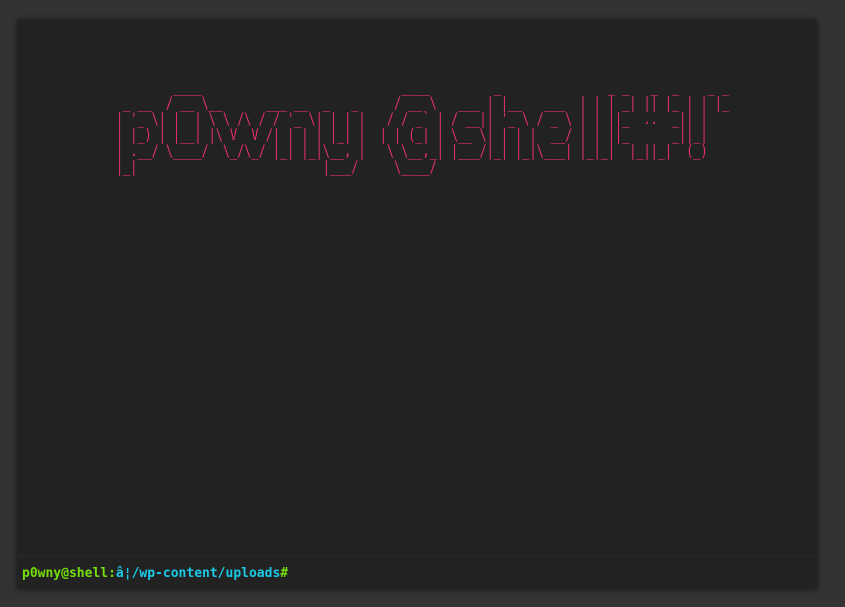 This screenshot has width=845, height=607. I want to click on prompt-user-host: p0wny@shell, so click(65, 573).